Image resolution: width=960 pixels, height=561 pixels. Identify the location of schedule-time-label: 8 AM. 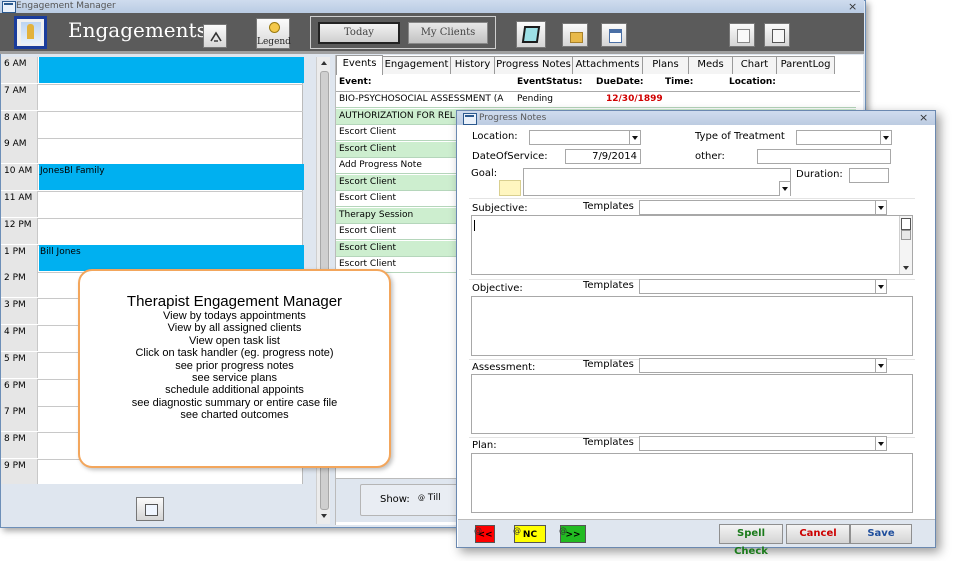
(19, 123).